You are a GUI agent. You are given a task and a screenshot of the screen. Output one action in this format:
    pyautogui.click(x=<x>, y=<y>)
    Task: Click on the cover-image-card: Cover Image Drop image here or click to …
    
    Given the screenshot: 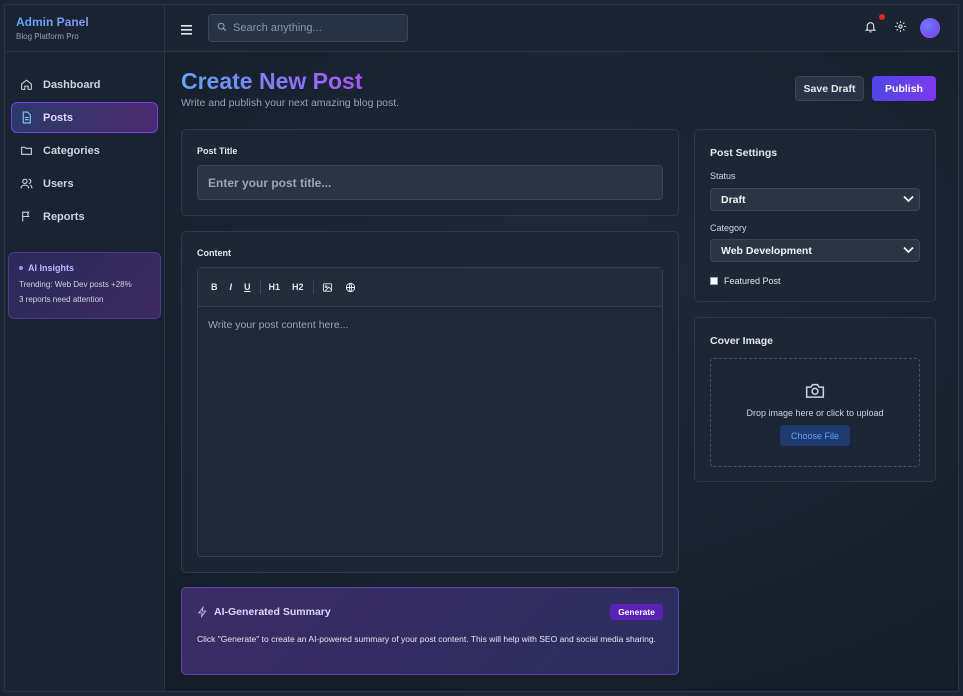 What is the action you would take?
    pyautogui.click(x=815, y=399)
    